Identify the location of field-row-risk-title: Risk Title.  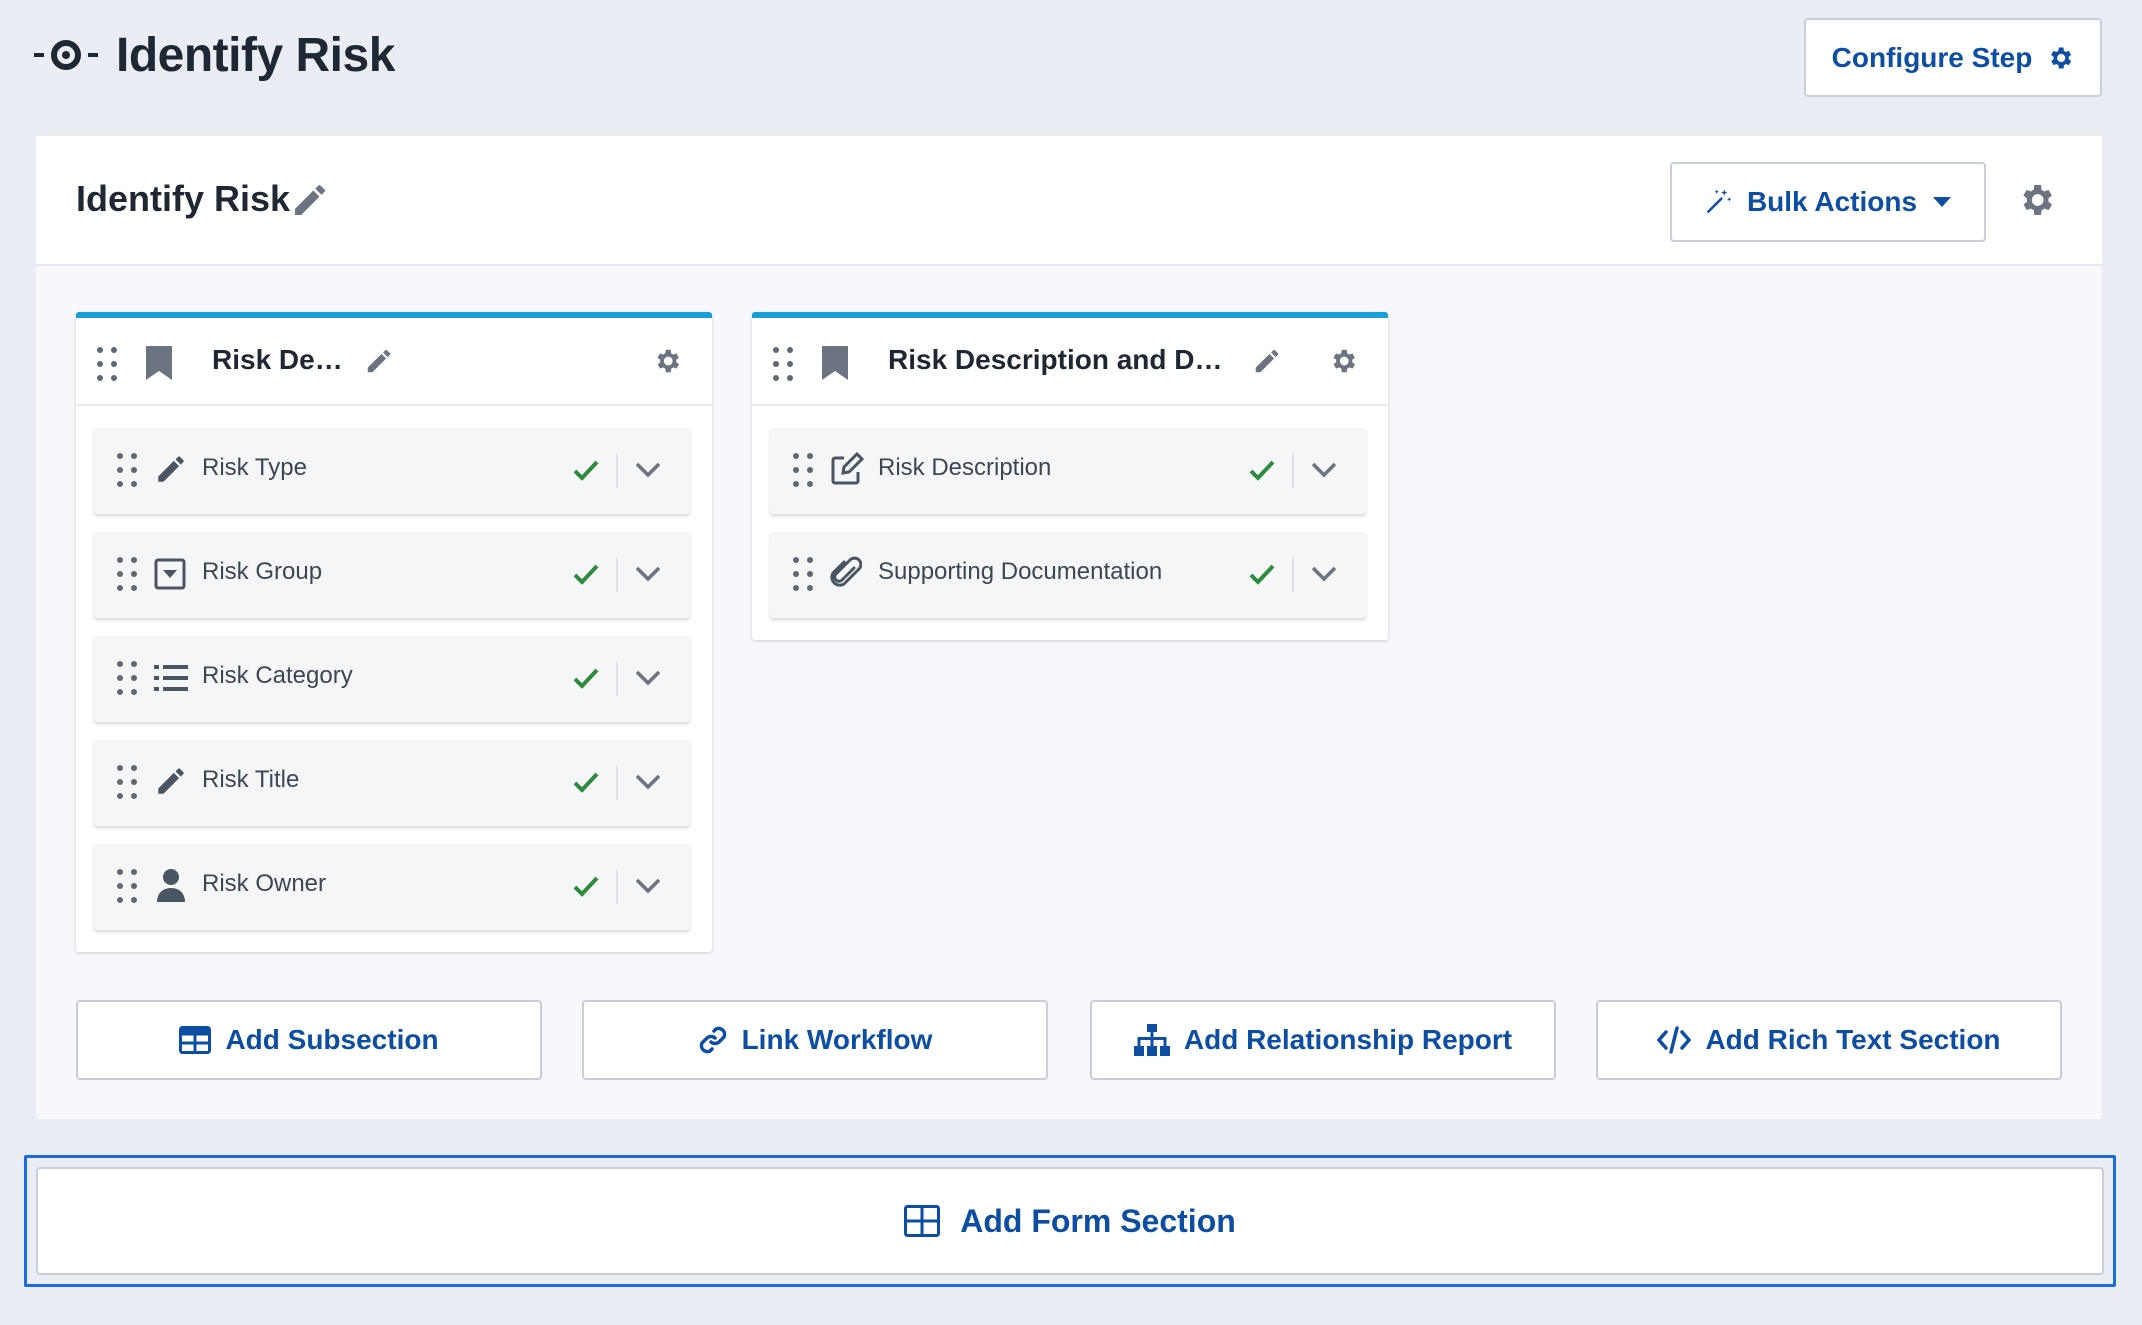
(392, 783).